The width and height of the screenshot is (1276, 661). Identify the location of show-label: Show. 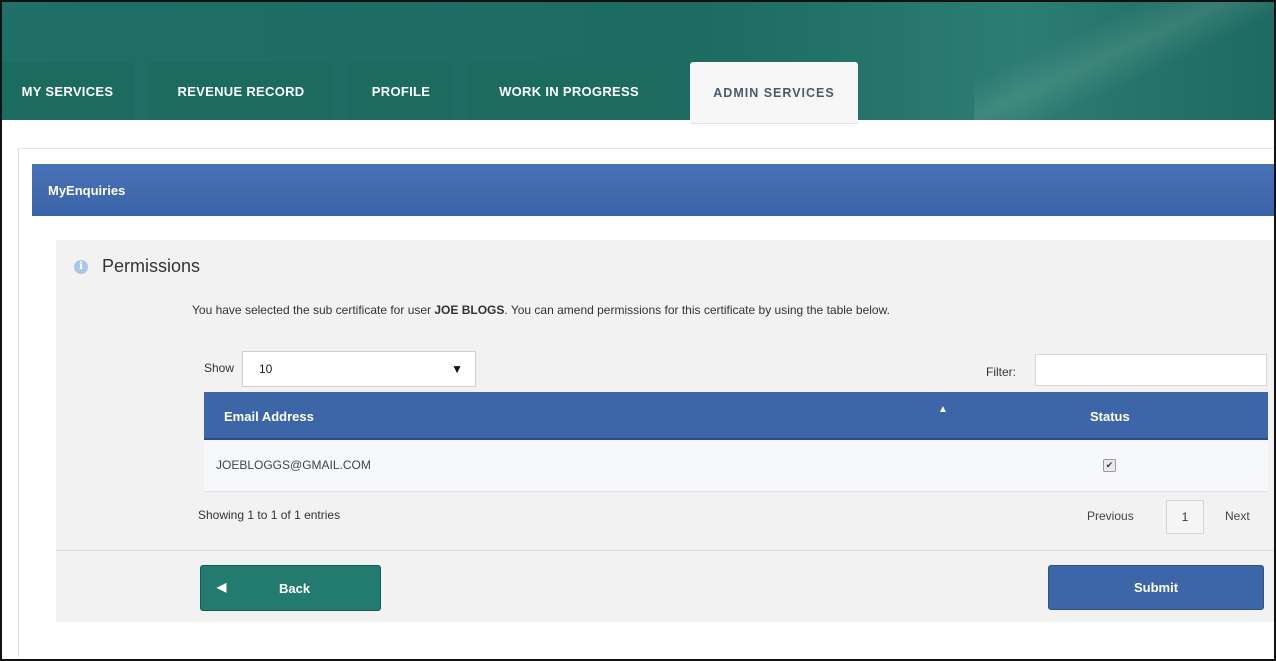
(219, 368).